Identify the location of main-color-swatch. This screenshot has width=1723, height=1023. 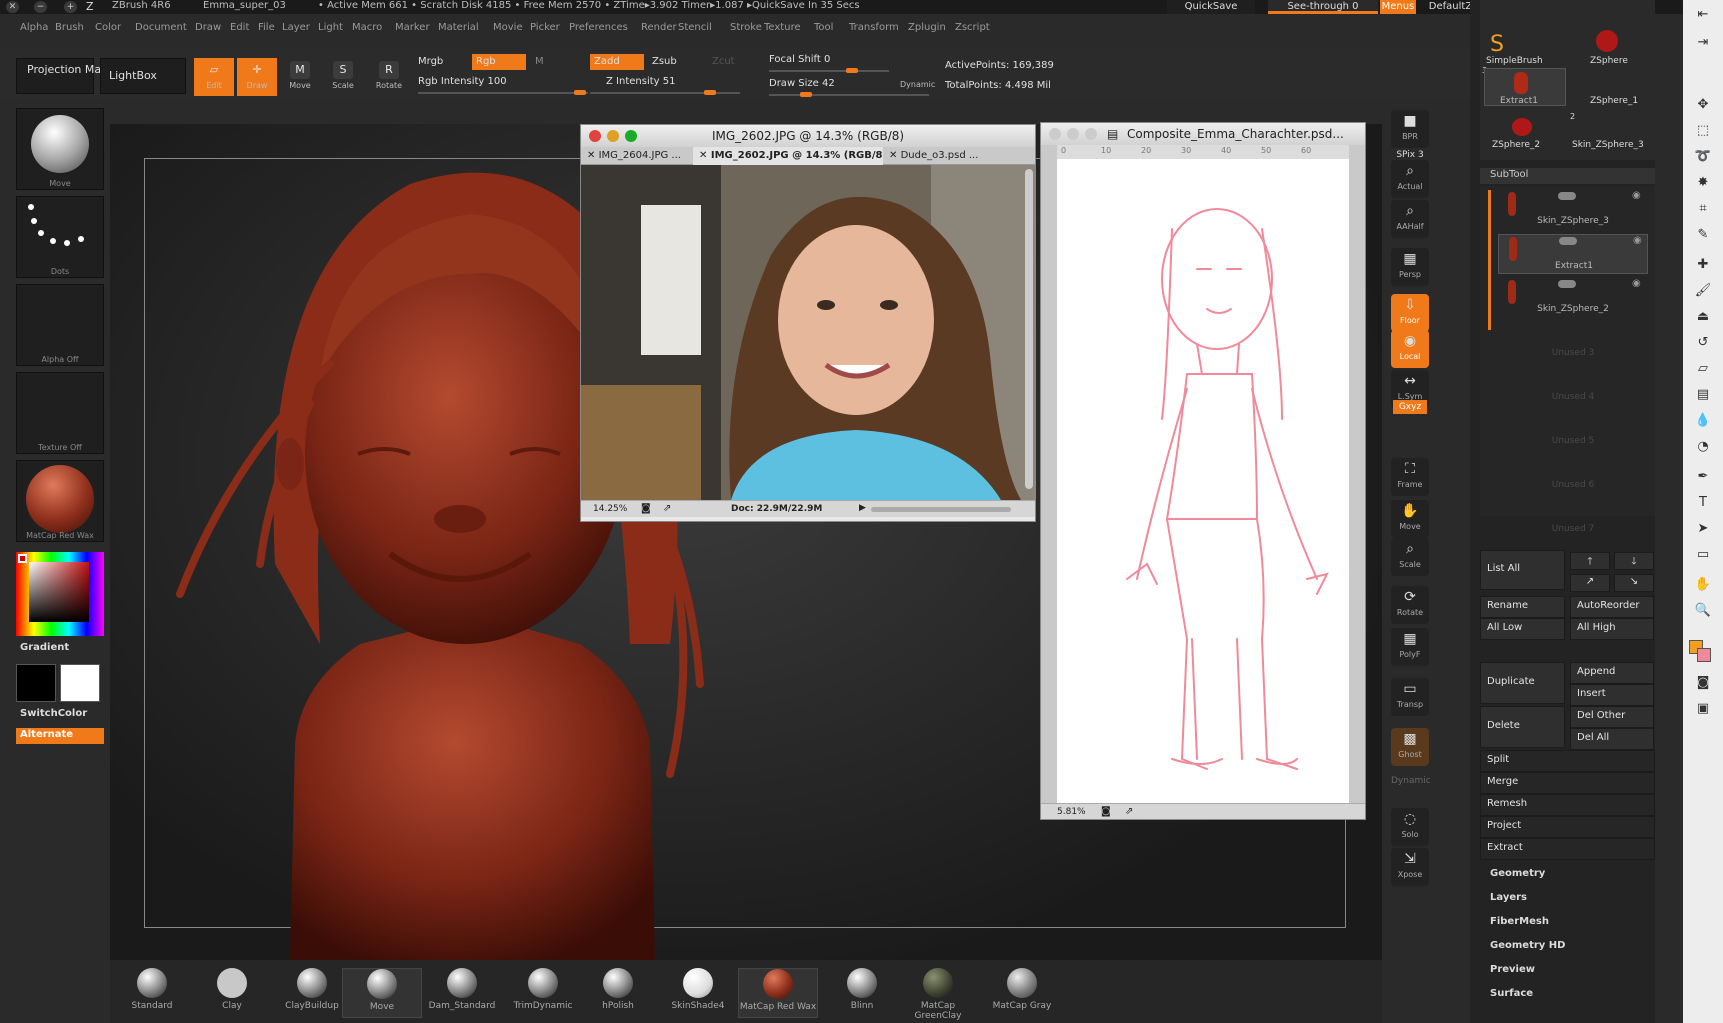
(36, 683).